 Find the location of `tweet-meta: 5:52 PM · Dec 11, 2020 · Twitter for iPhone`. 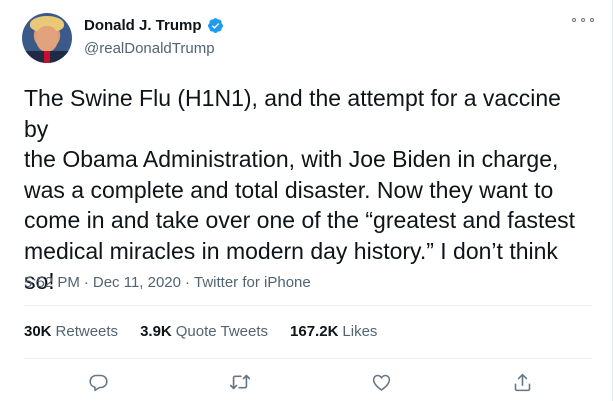

tweet-meta: 5:52 PM · Dec 11, 2020 · Twitter for iPhone is located at coordinates (167, 282).